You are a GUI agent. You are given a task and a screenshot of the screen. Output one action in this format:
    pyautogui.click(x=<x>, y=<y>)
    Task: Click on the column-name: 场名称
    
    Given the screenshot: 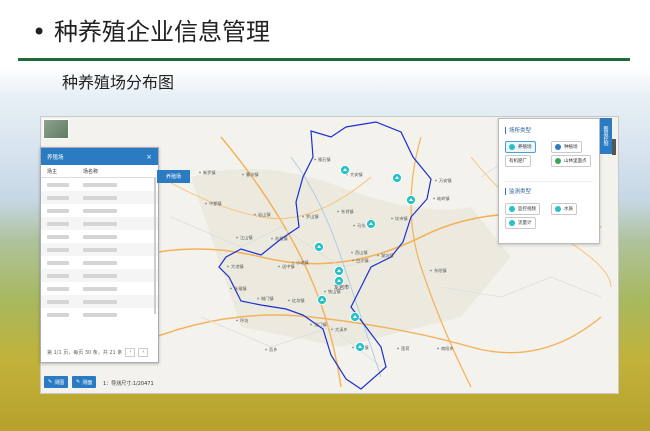 What is the action you would take?
    pyautogui.click(x=91, y=171)
    